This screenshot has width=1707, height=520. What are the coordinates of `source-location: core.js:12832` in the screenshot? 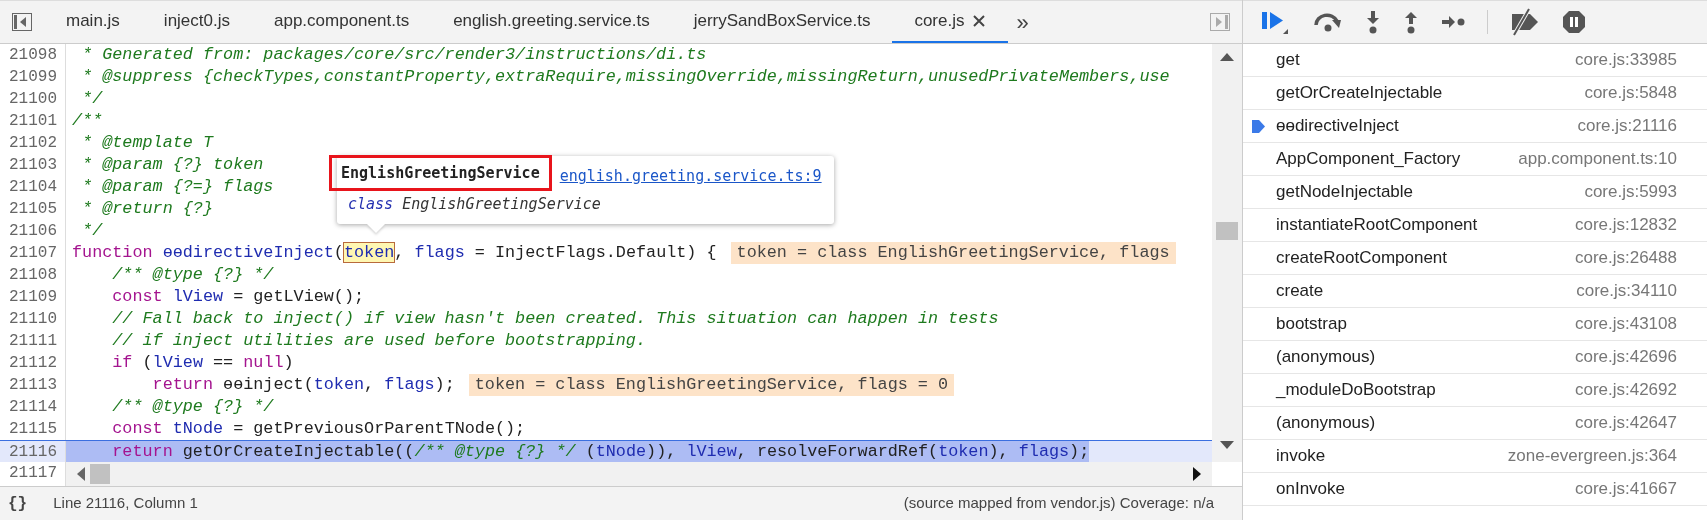 It's located at (1625, 225).